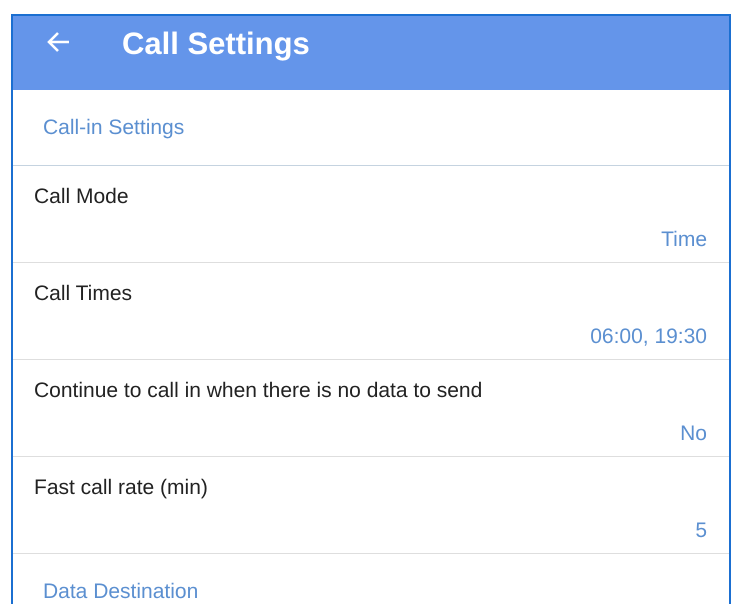 This screenshot has height=604, width=735. I want to click on screen-title: Call Settings, so click(216, 44).